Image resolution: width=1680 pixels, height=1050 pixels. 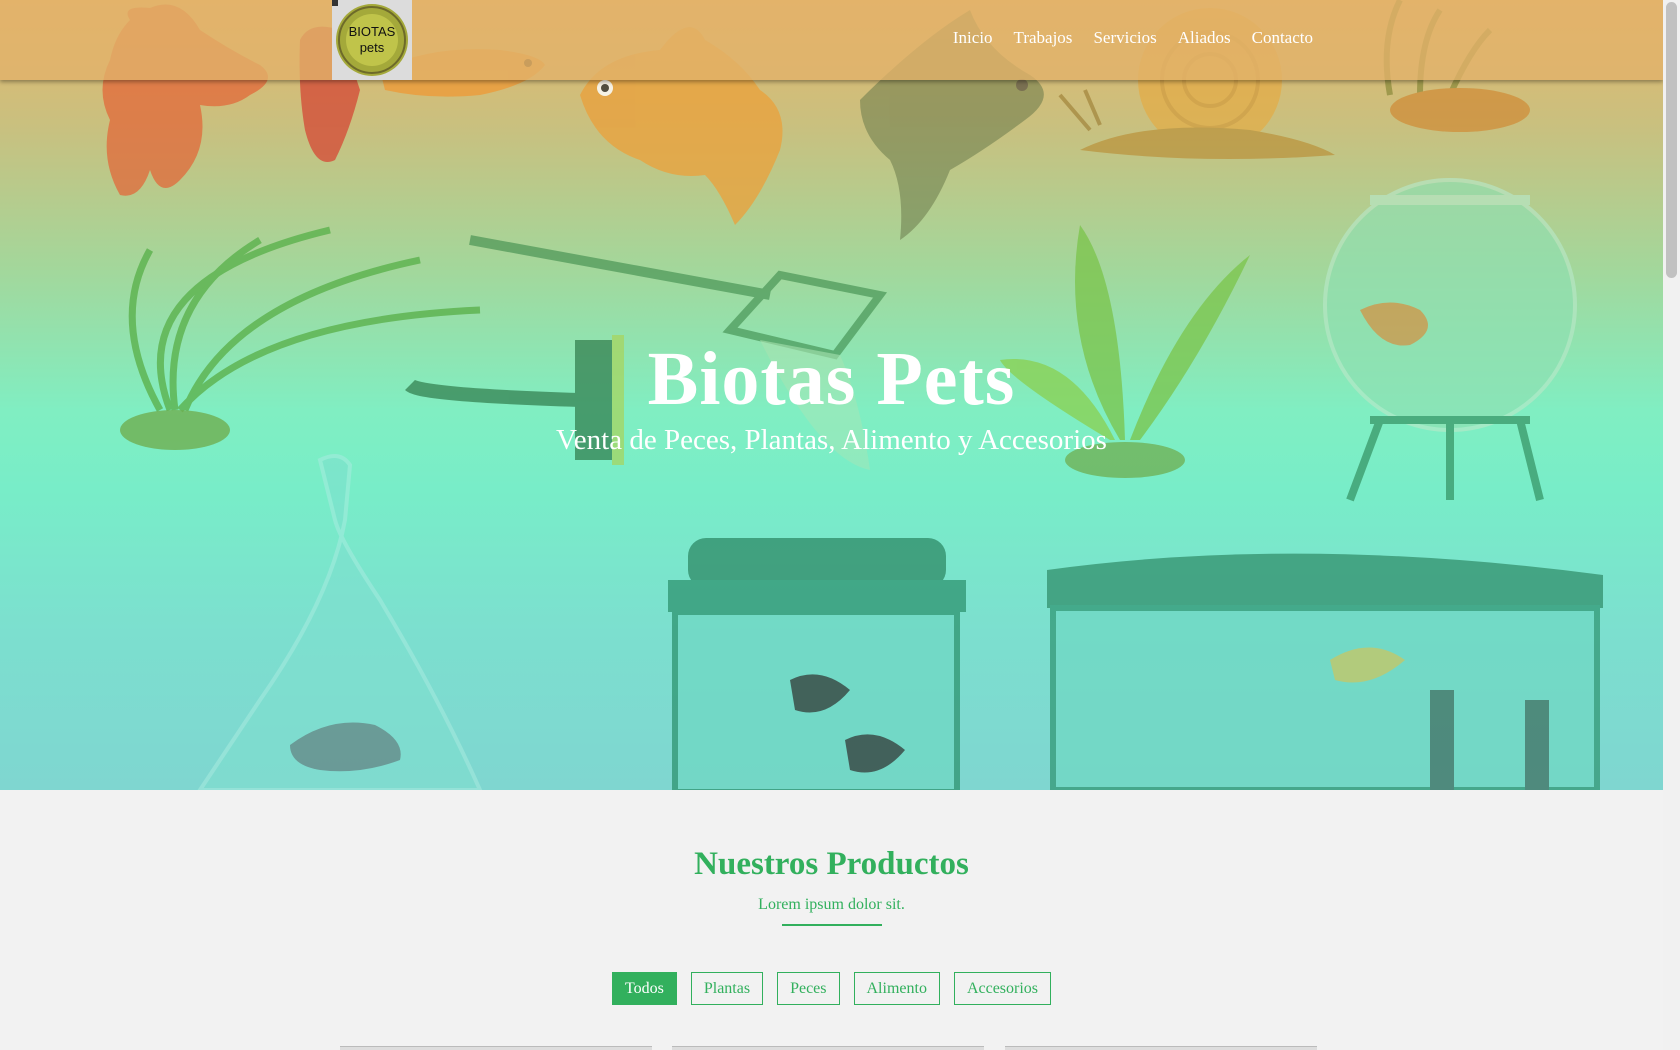 What do you see at coordinates (831, 904) in the screenshot?
I see `products-subtitle: Lorem ipsum dolor sit.` at bounding box center [831, 904].